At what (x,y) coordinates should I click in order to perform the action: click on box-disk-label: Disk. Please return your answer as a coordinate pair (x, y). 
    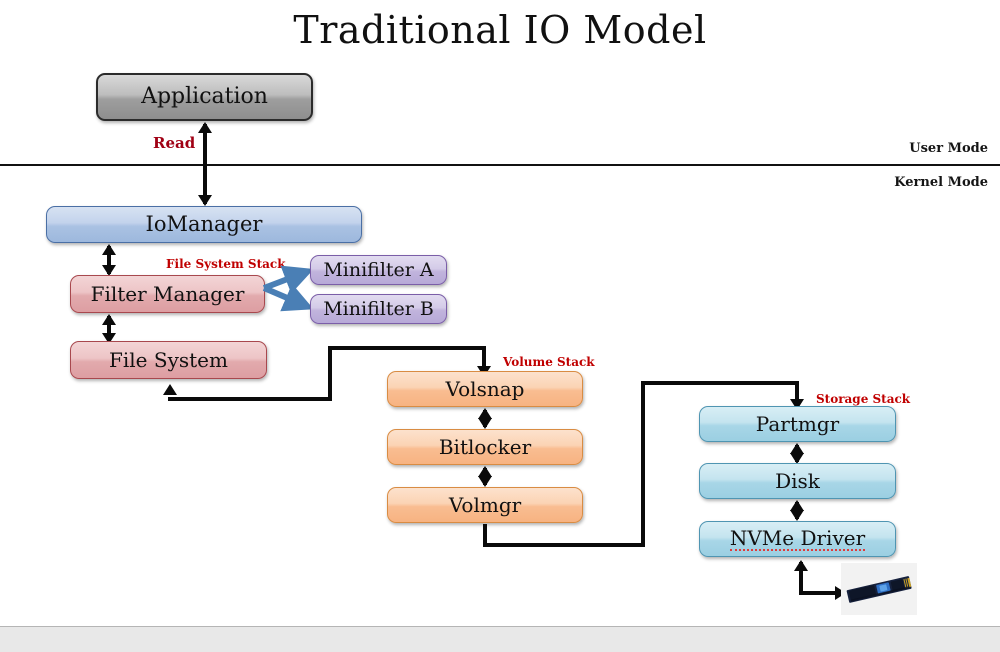
    Looking at the image, I should click on (797, 481).